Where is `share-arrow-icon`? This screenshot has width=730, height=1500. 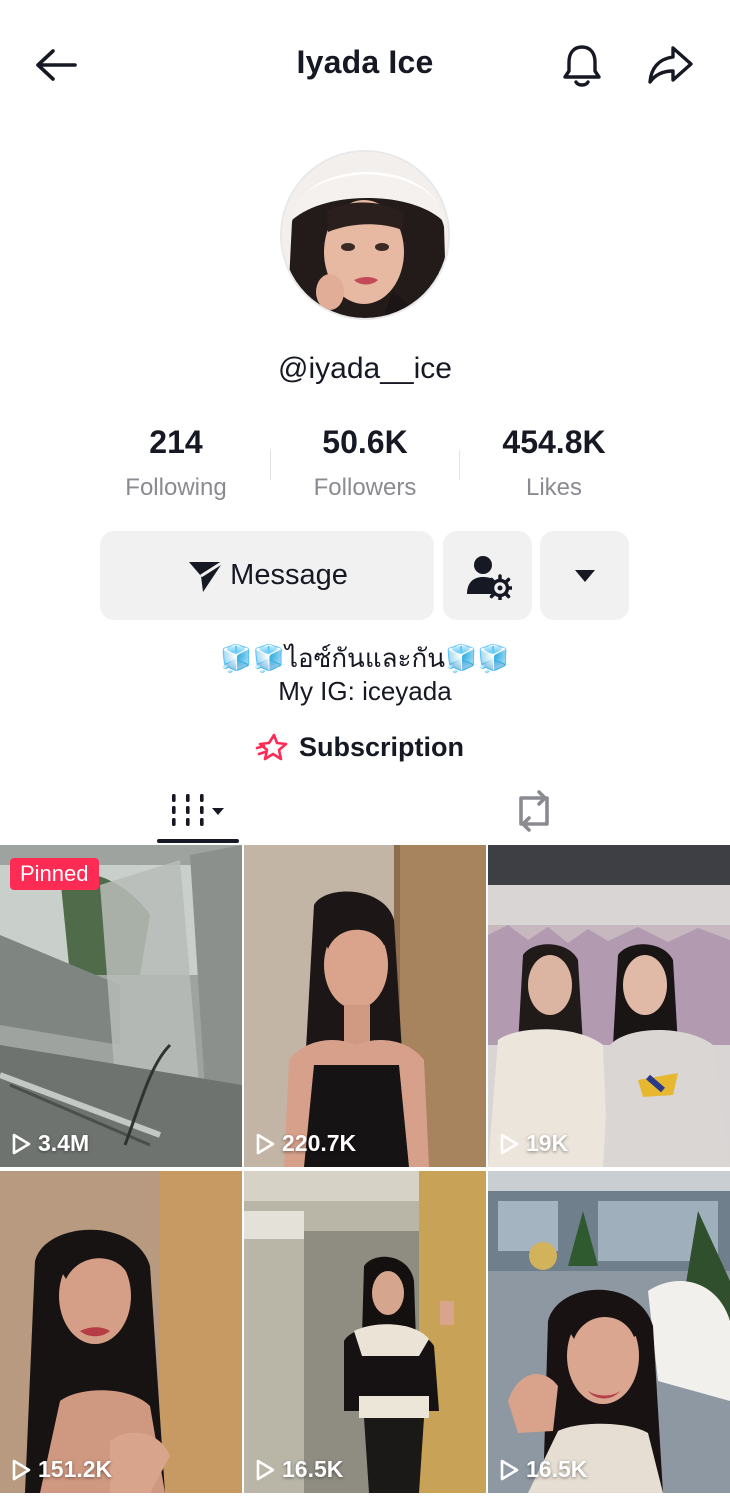
share-arrow-icon is located at coordinates (670, 65).